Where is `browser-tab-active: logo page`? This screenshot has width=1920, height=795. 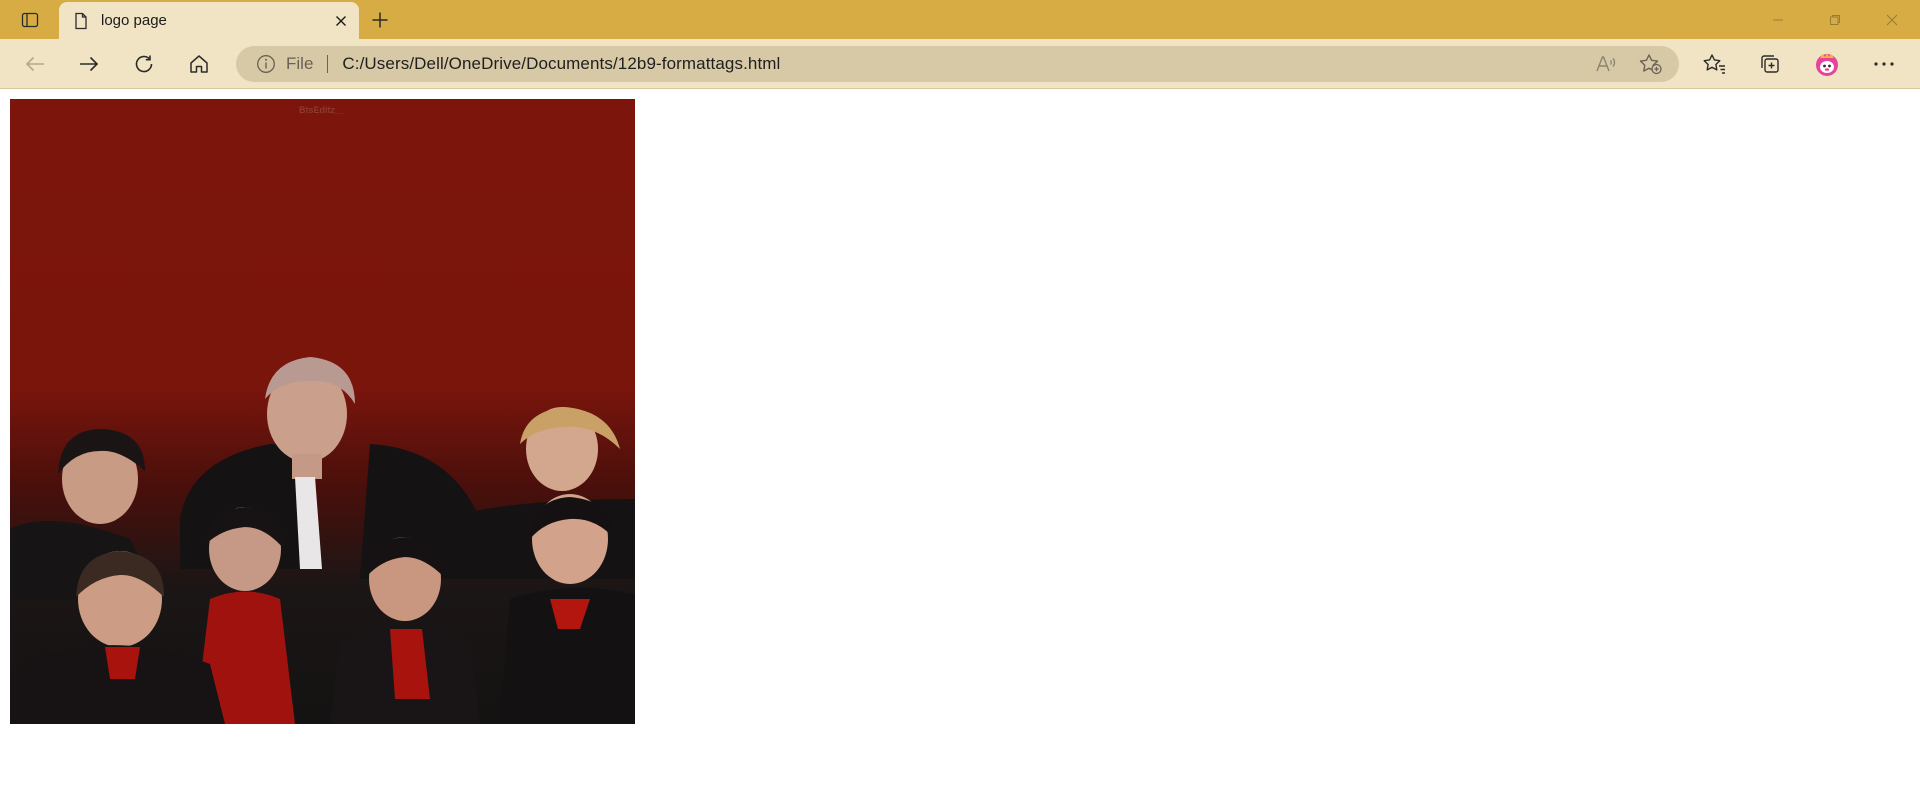 browser-tab-active: logo page is located at coordinates (209, 20).